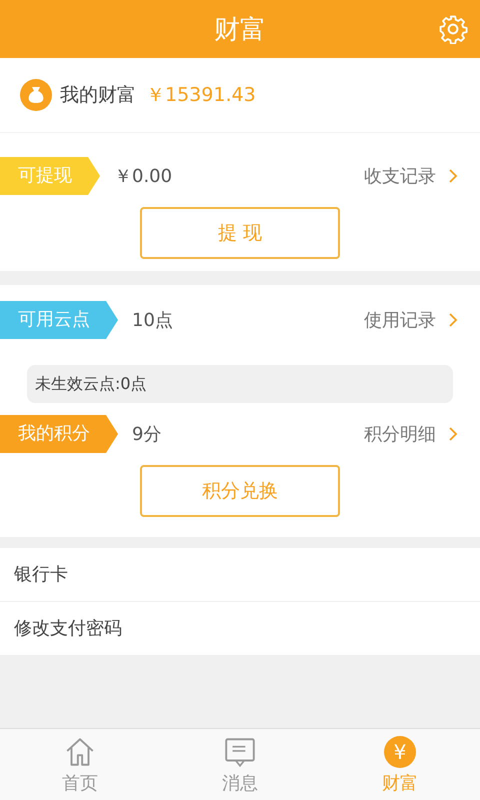  What do you see at coordinates (98, 95) in the screenshot?
I see `wealth-label: 我的财富` at bounding box center [98, 95].